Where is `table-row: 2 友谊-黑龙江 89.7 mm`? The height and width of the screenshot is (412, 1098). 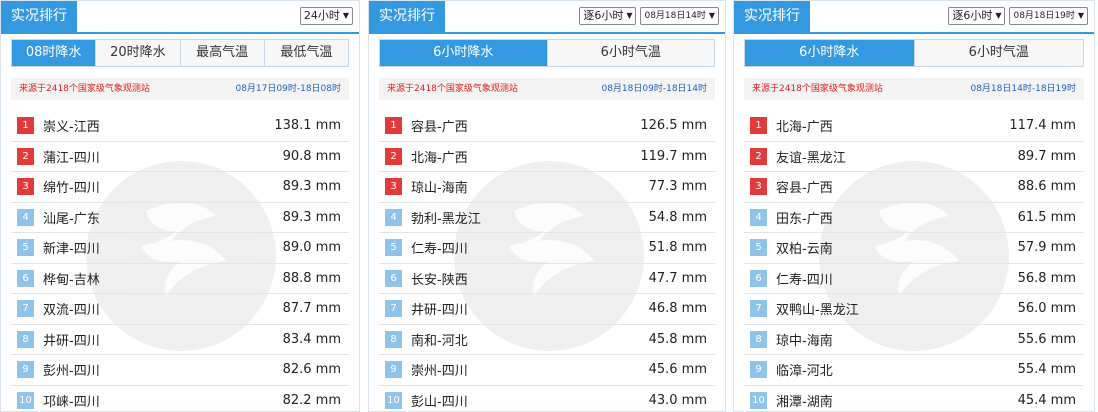
table-row: 2 友谊-黑龙江 89.7 mm is located at coordinates (914, 157).